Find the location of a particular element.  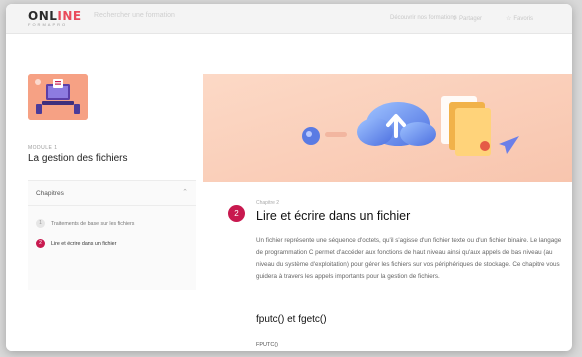

section-title: fputc() et fgetc() is located at coordinates (291, 319).